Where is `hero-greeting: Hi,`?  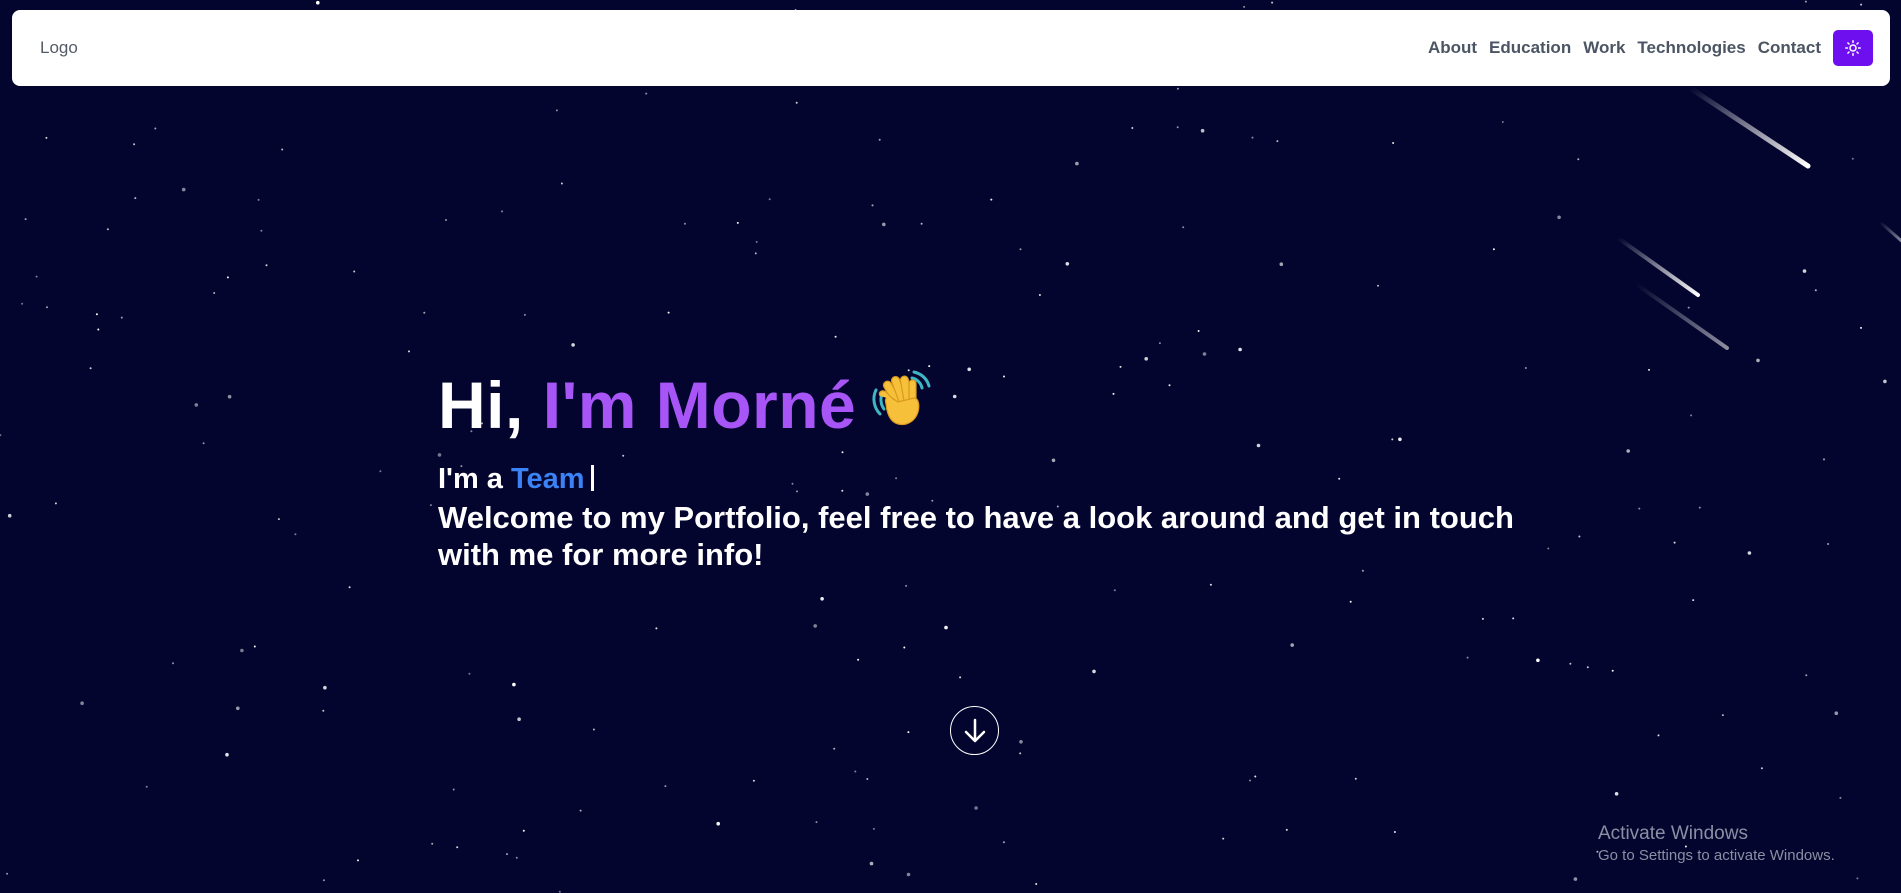 hero-greeting: Hi, is located at coordinates (490, 405).